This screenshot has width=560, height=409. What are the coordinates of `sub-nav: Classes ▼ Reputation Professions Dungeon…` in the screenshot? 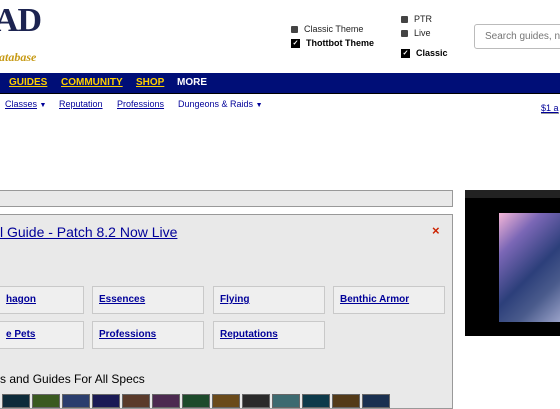 It's located at (280, 104).